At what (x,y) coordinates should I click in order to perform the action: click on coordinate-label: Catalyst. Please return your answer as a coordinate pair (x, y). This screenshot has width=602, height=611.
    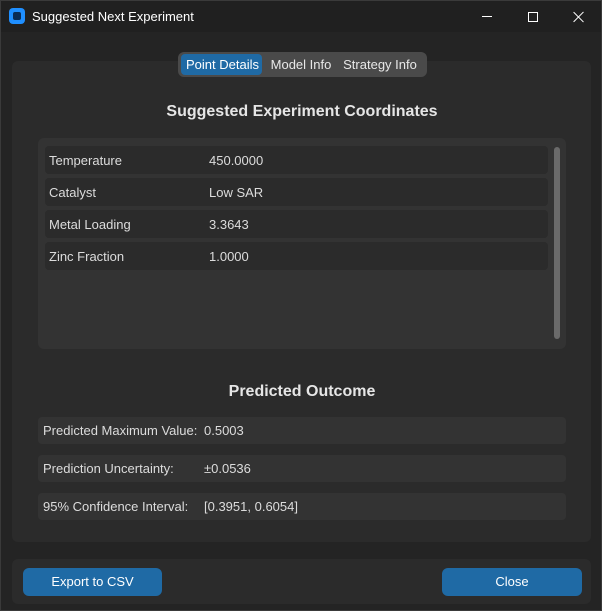
    Looking at the image, I should click on (72, 192).